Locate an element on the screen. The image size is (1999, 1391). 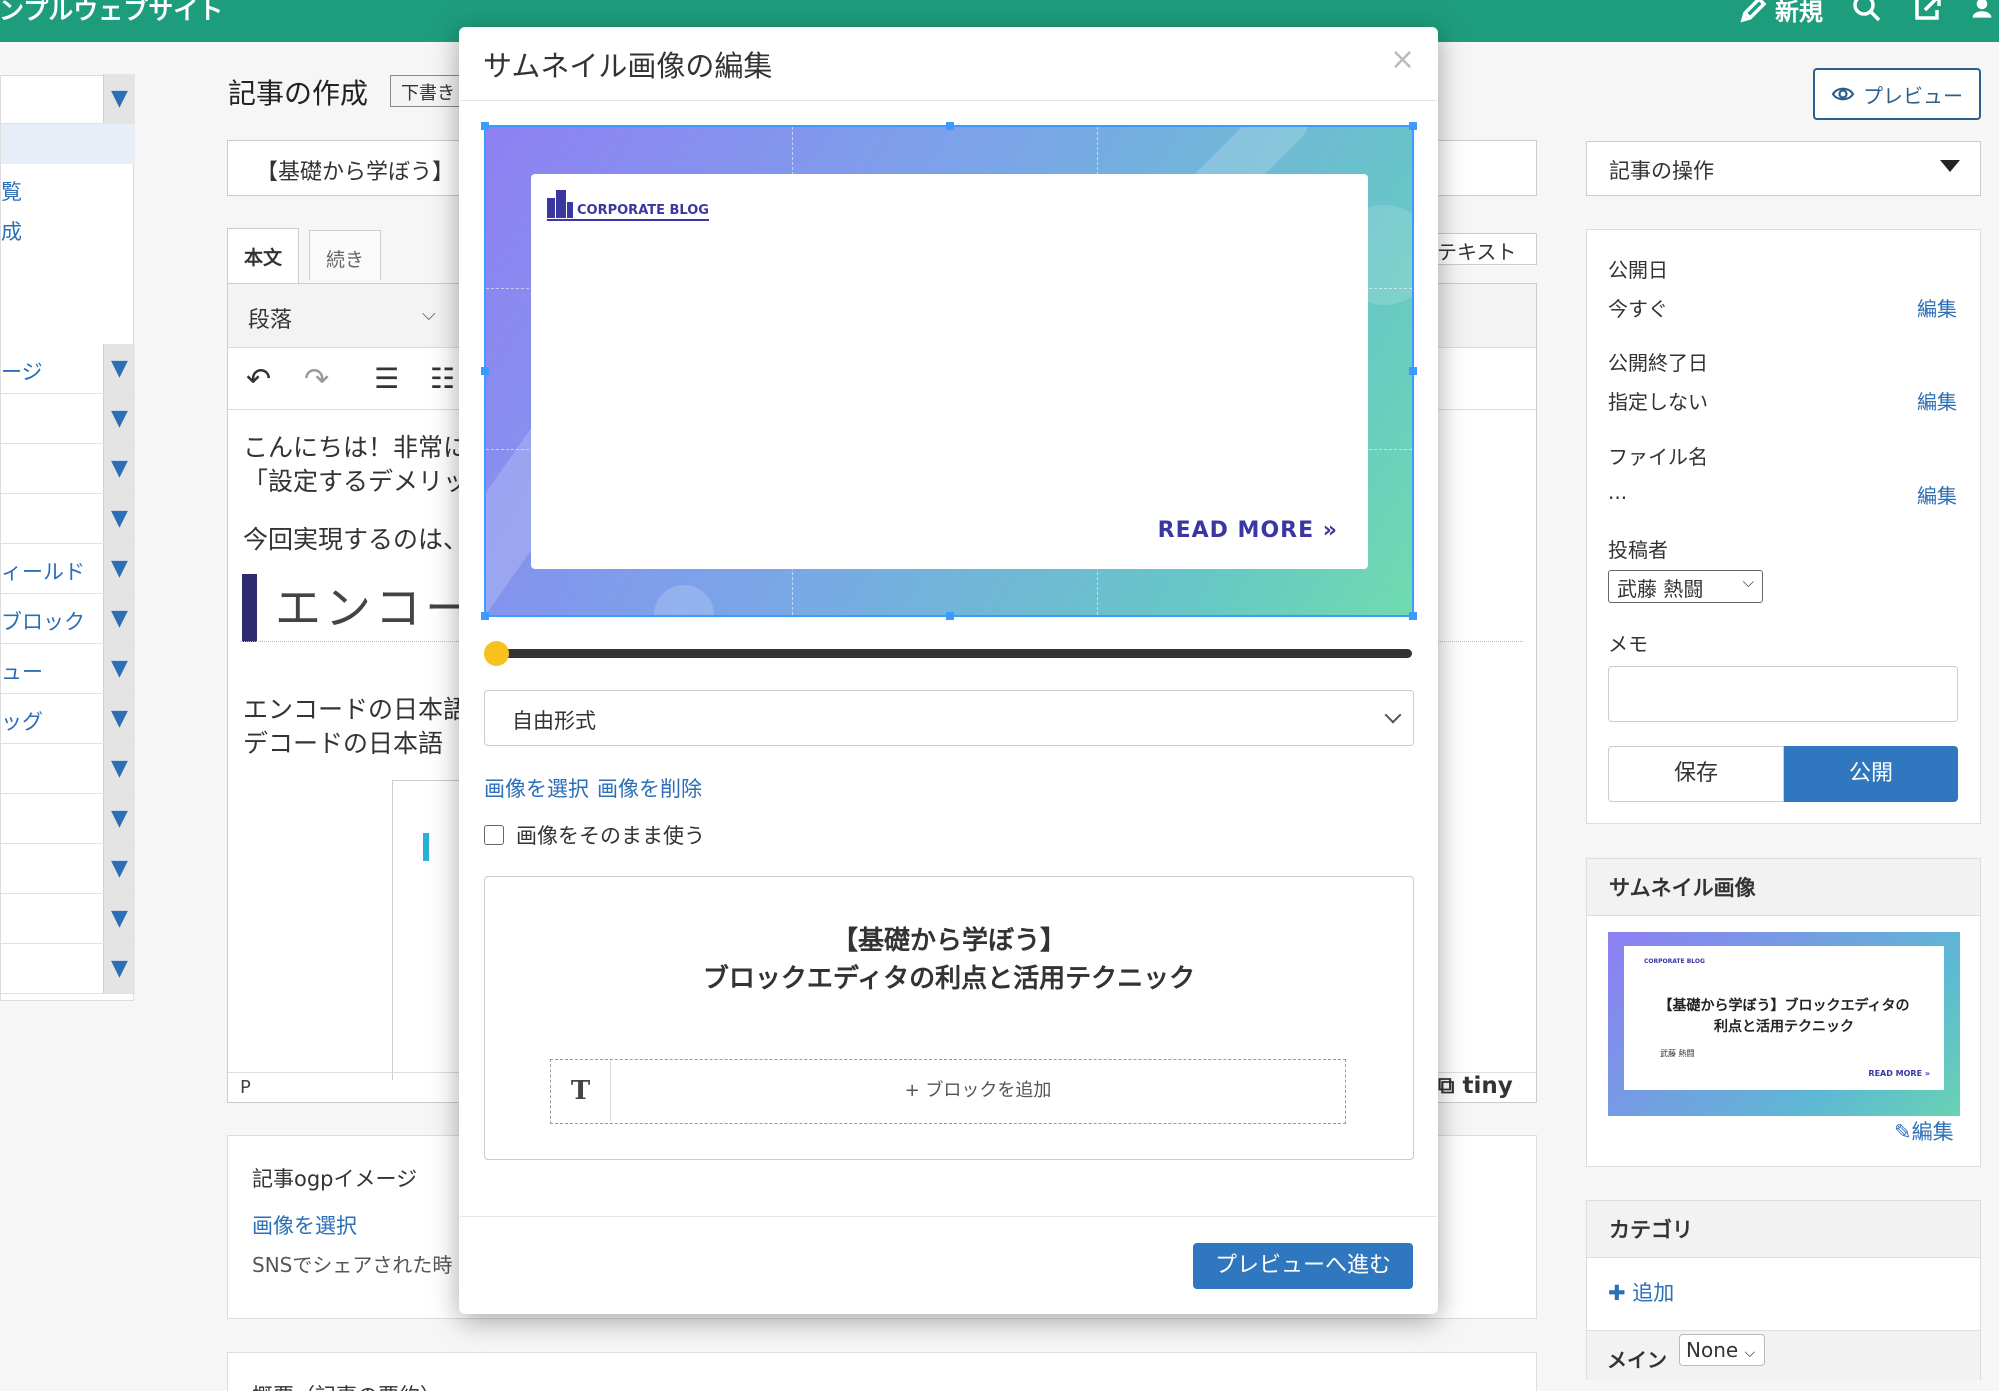
zoom-slider-track is located at coordinates (954, 653).